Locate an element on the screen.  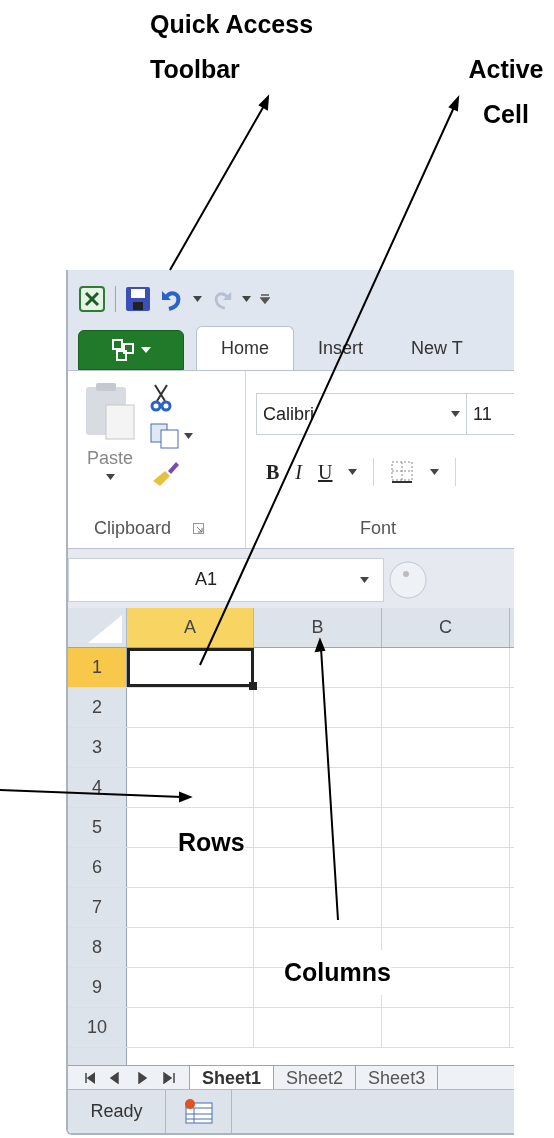
paste-button: Paste is located at coordinates (110, 444).